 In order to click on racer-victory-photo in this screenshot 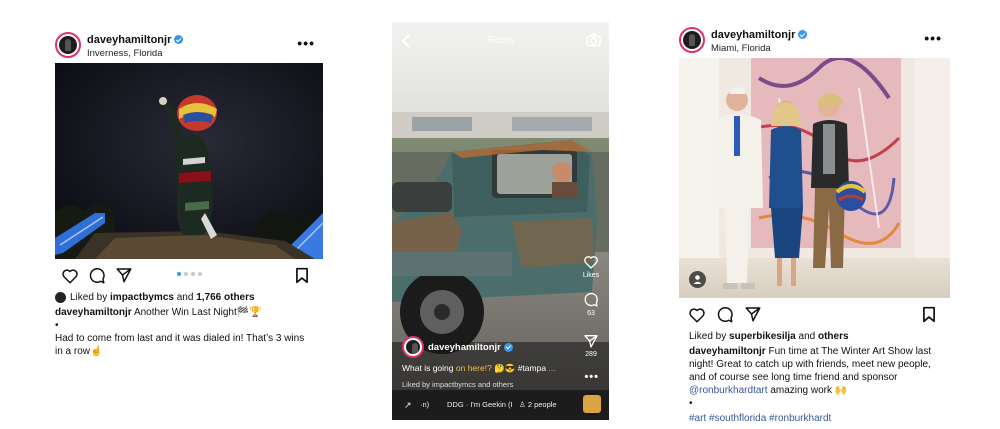, I will do `click(189, 161)`.